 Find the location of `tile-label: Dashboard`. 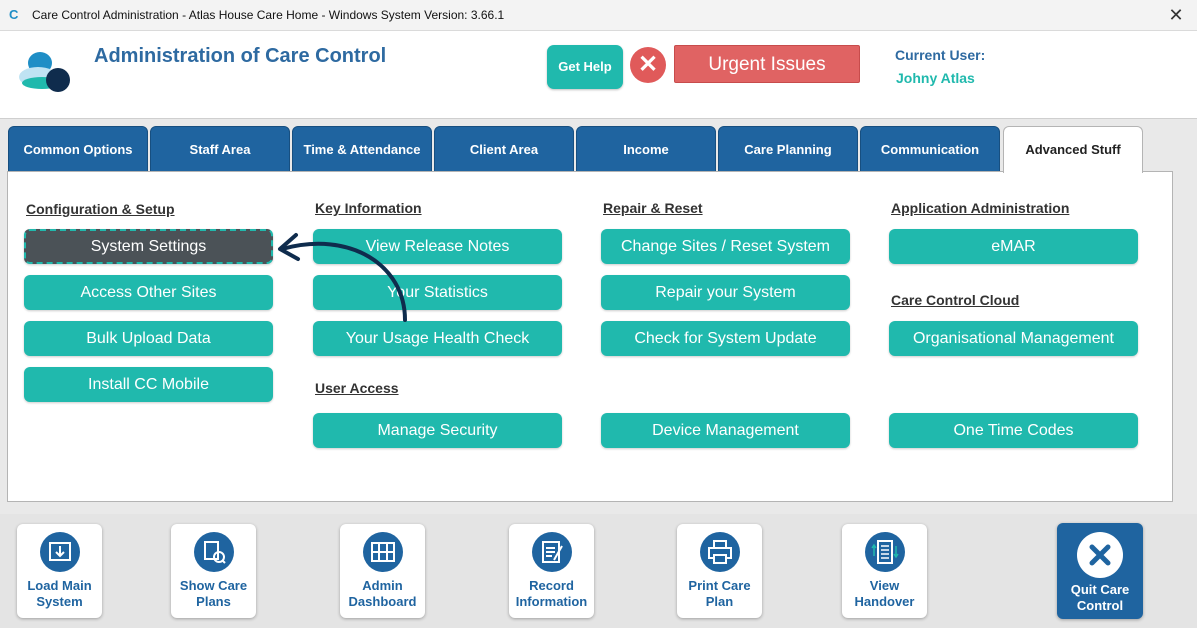

tile-label: Dashboard is located at coordinates (382, 601).